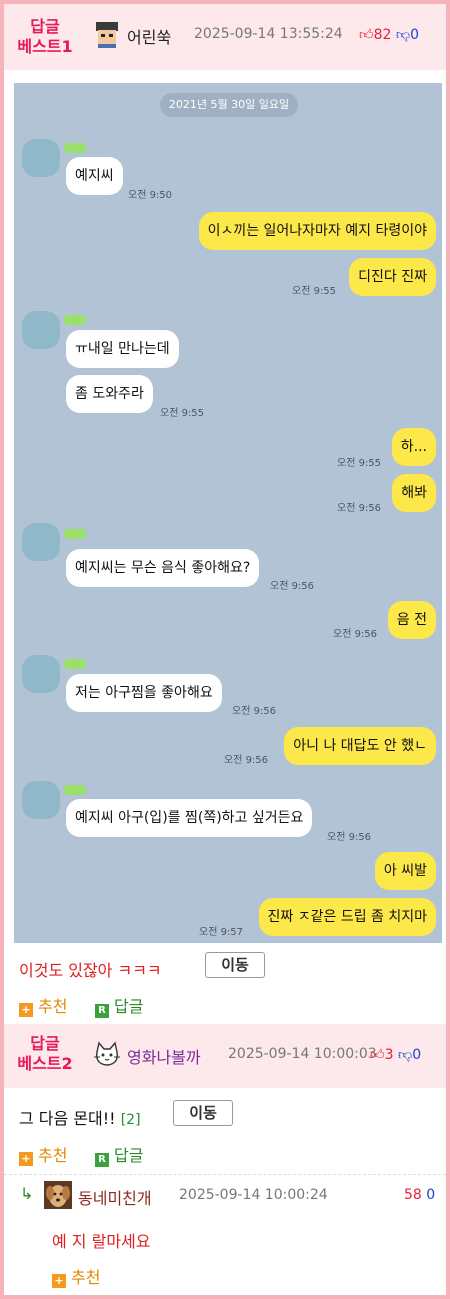 Image resolution: width=450 pixels, height=1299 pixels. I want to click on badge-line-2: 베스트2, so click(45, 1063).